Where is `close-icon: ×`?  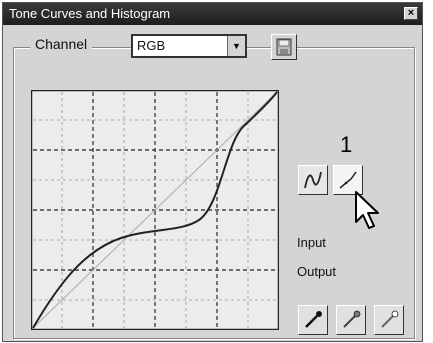 close-icon: × is located at coordinates (411, 13).